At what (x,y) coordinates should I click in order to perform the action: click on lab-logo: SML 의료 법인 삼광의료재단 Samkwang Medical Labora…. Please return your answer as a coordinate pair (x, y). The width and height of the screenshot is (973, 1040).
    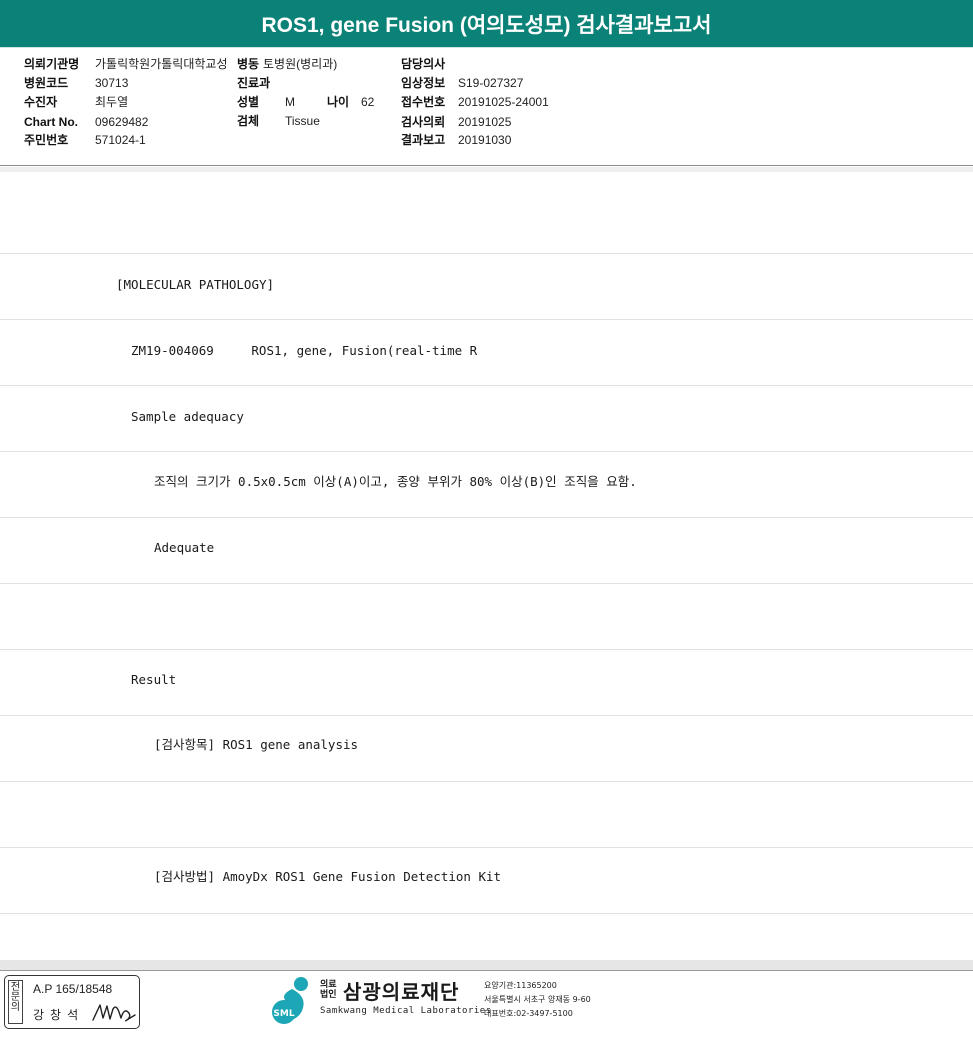
    Looking at the image, I should click on (435, 1002).